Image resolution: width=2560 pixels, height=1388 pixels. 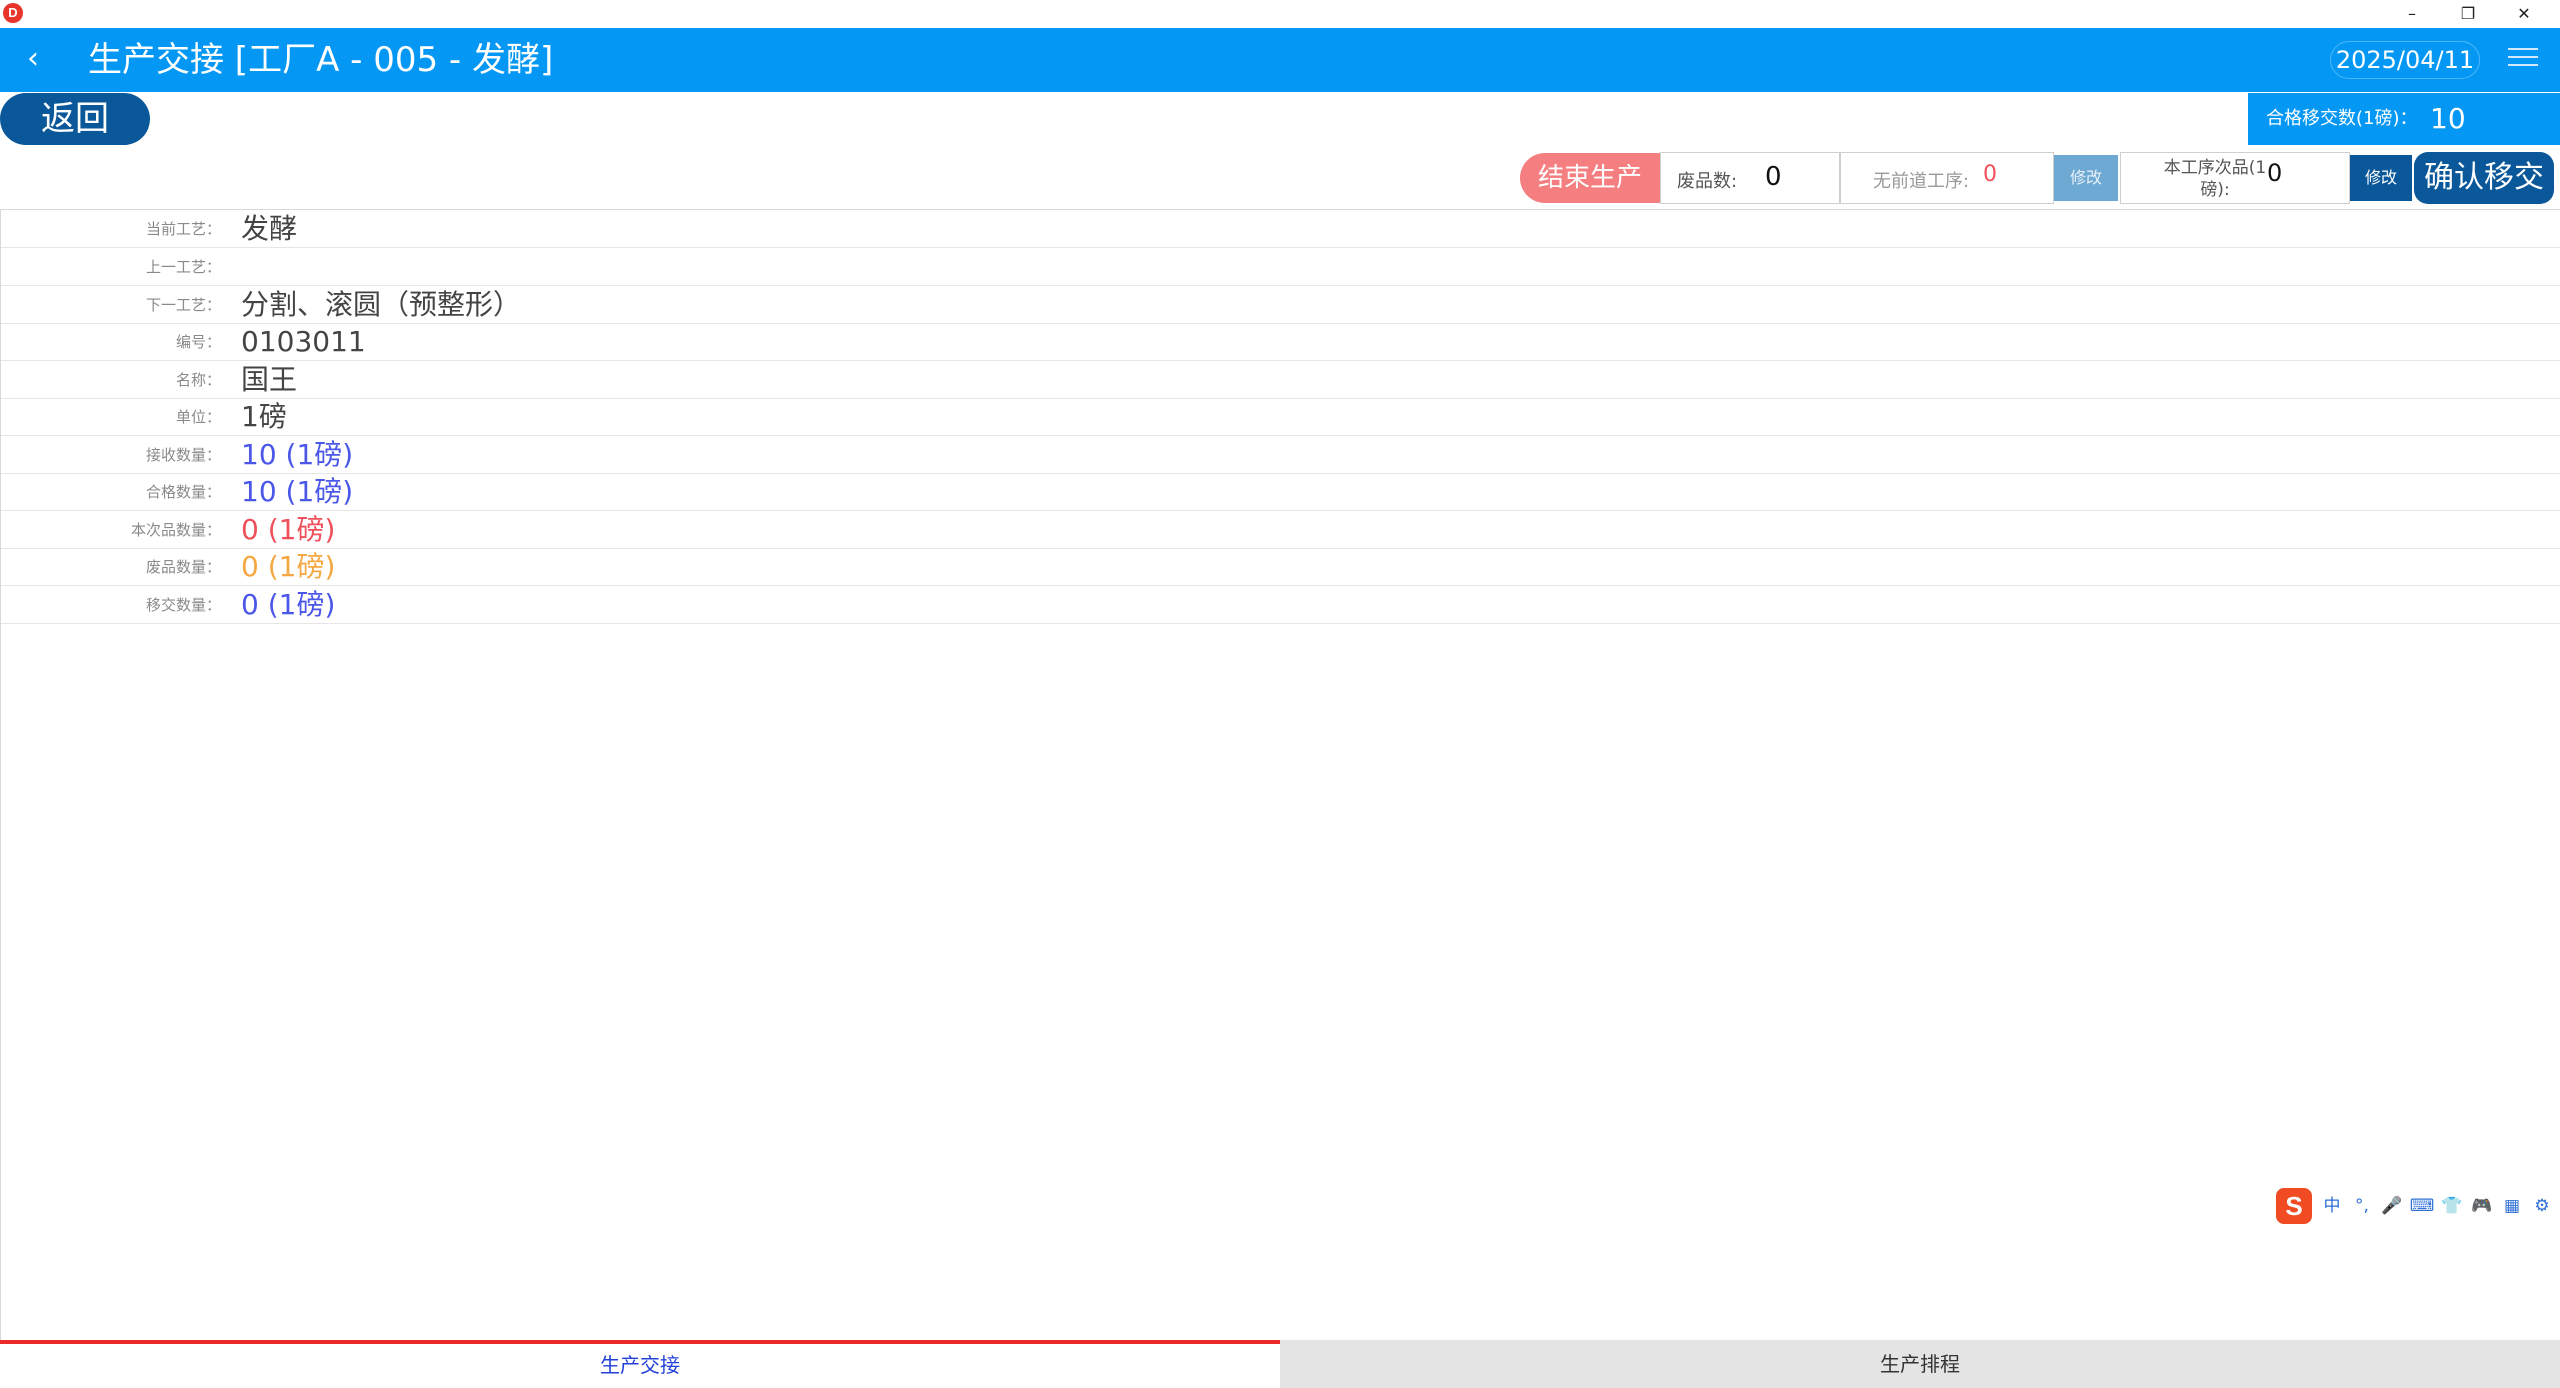 What do you see at coordinates (2524, 14) in the screenshot?
I see `close-button: ✕` at bounding box center [2524, 14].